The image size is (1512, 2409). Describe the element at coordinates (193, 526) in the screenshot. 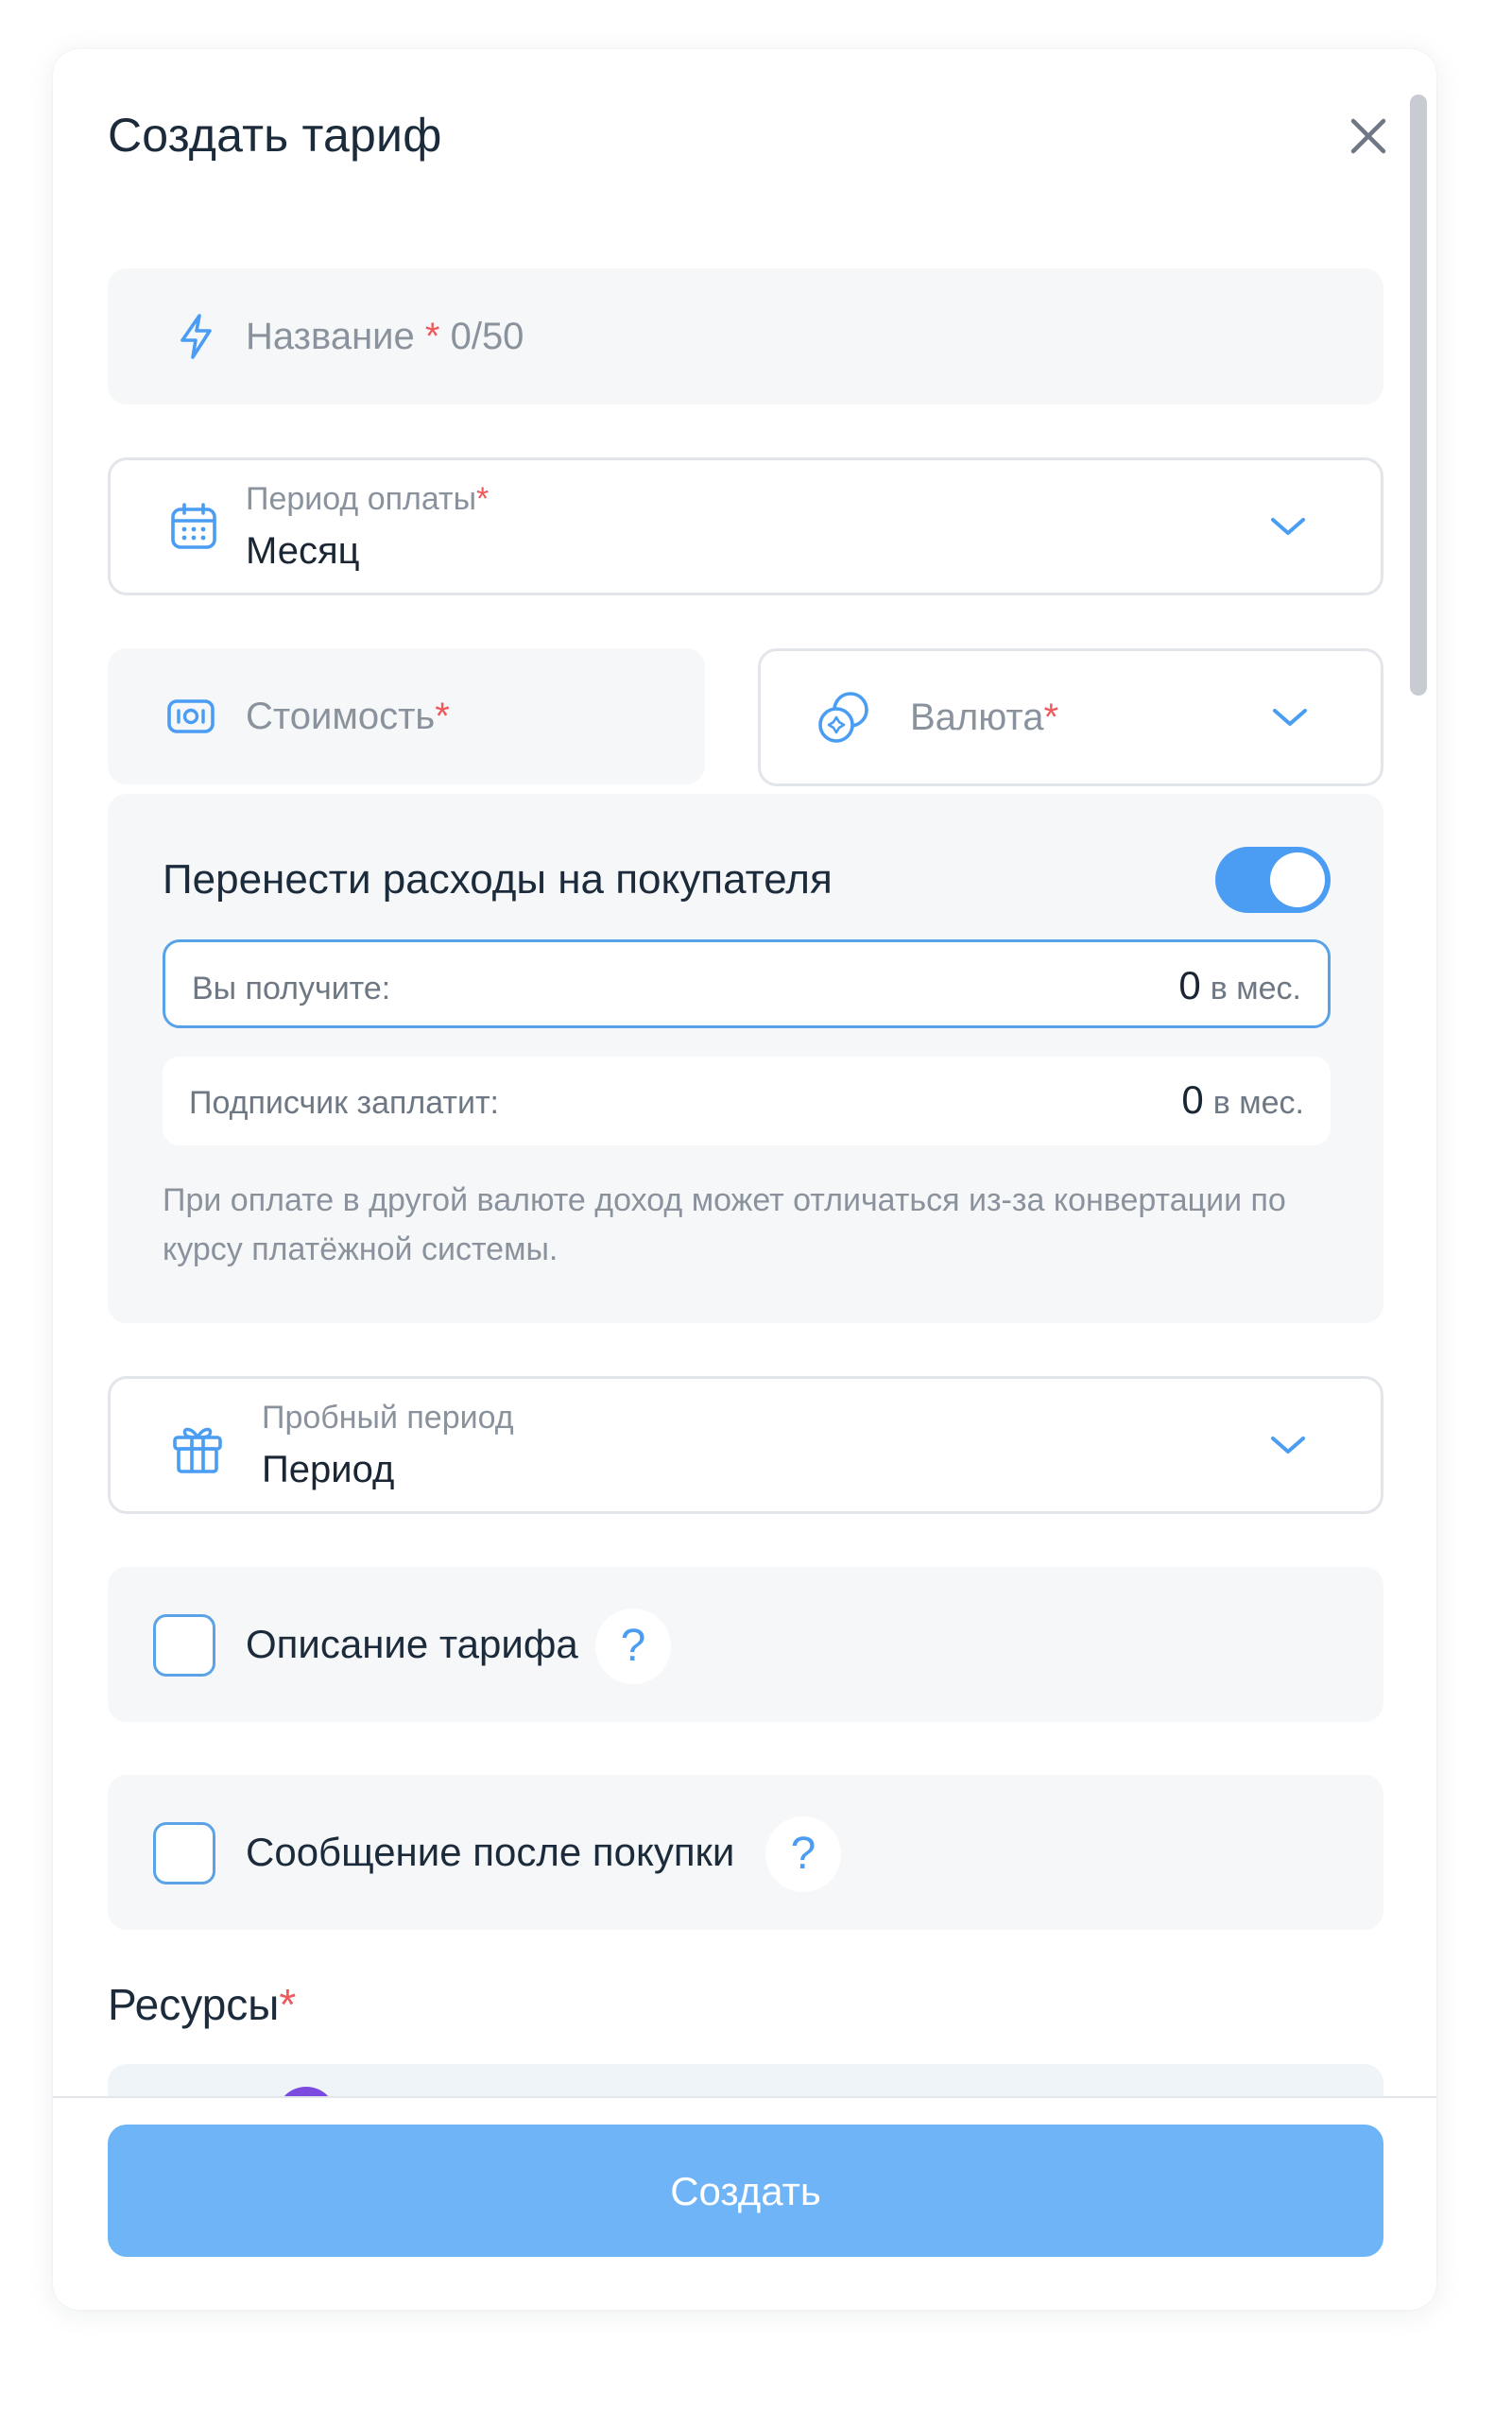

I see `calendar-icon` at that location.